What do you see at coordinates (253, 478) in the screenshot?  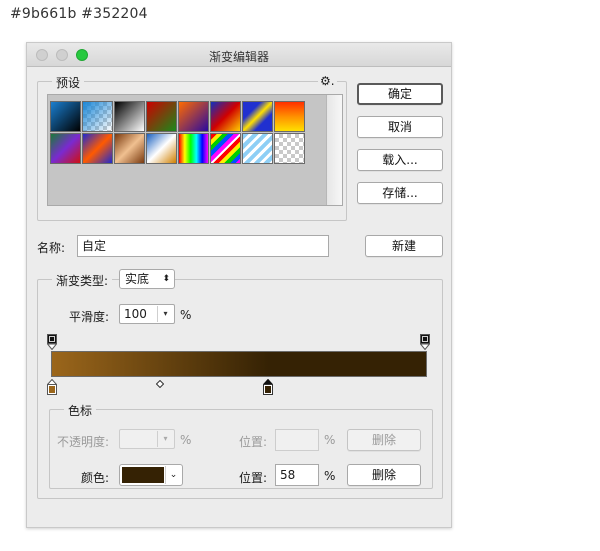 I see `color-position-label: 位置:` at bounding box center [253, 478].